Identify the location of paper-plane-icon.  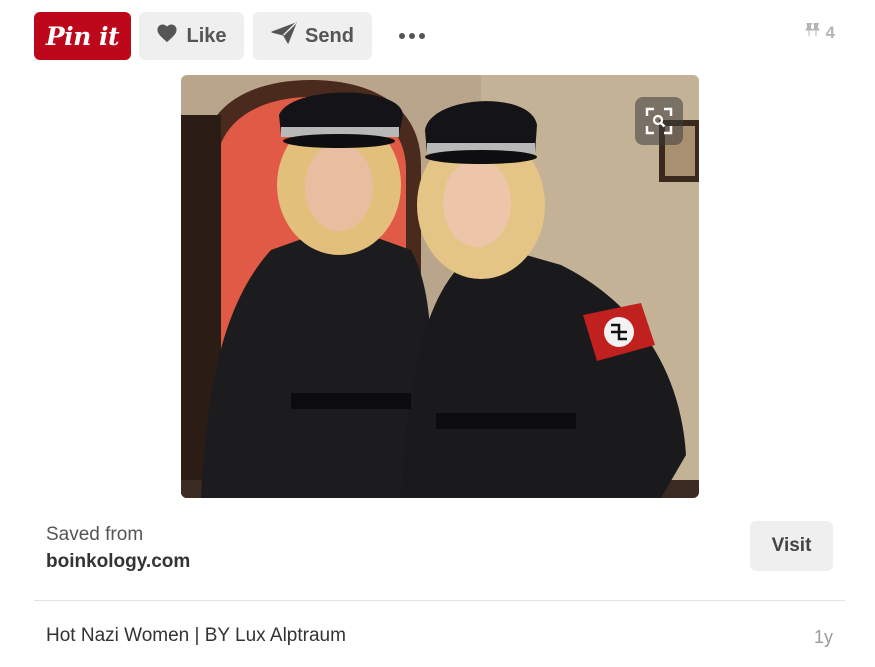
(284, 36).